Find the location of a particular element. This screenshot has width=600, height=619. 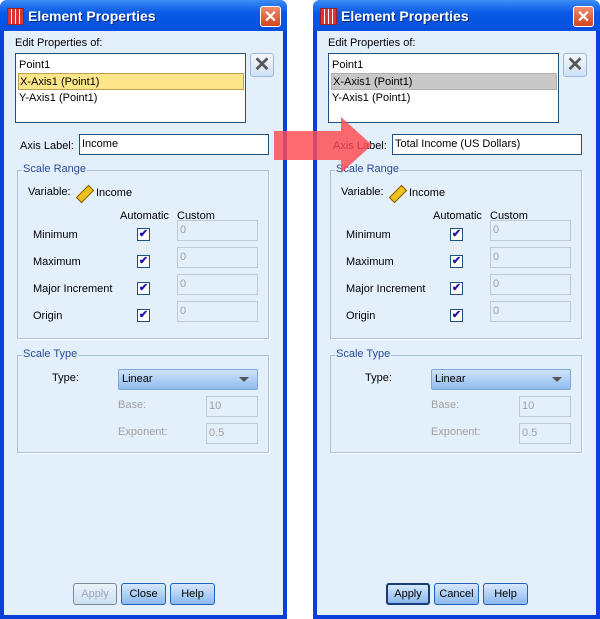

right-arrow-icon is located at coordinates (323, 145).